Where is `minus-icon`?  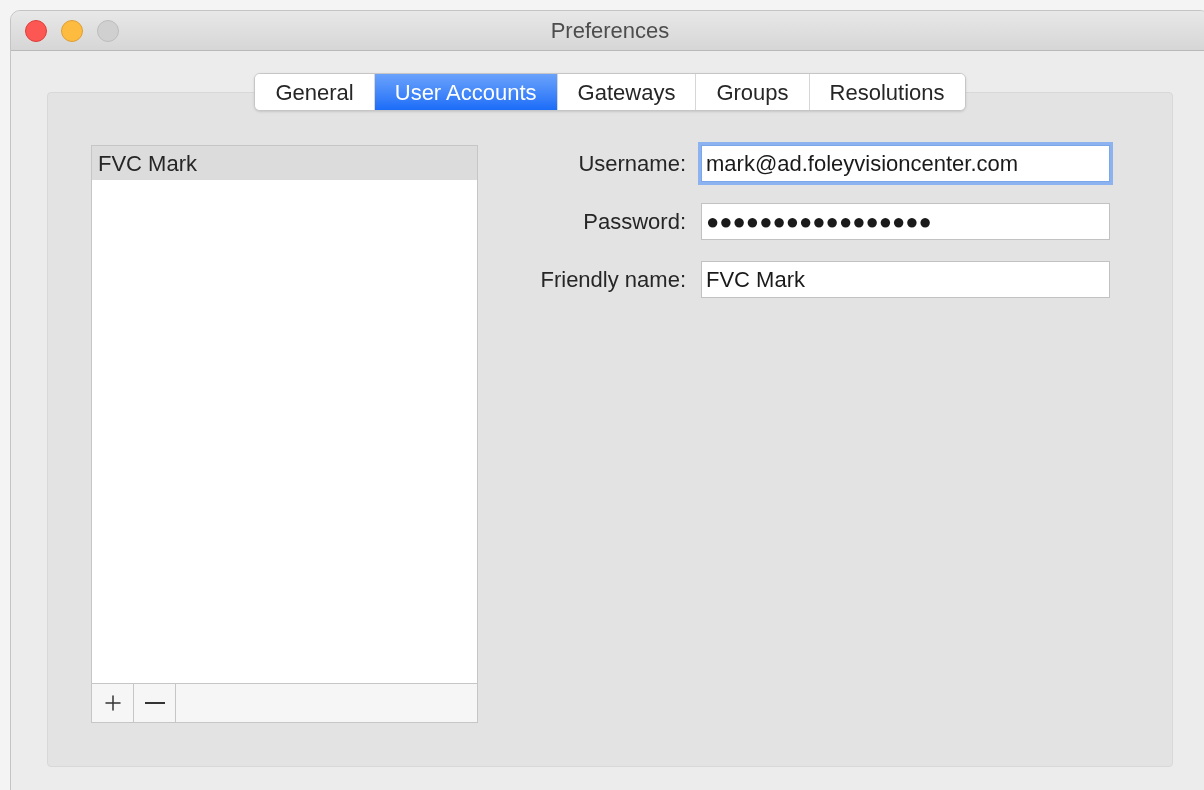 minus-icon is located at coordinates (154, 703).